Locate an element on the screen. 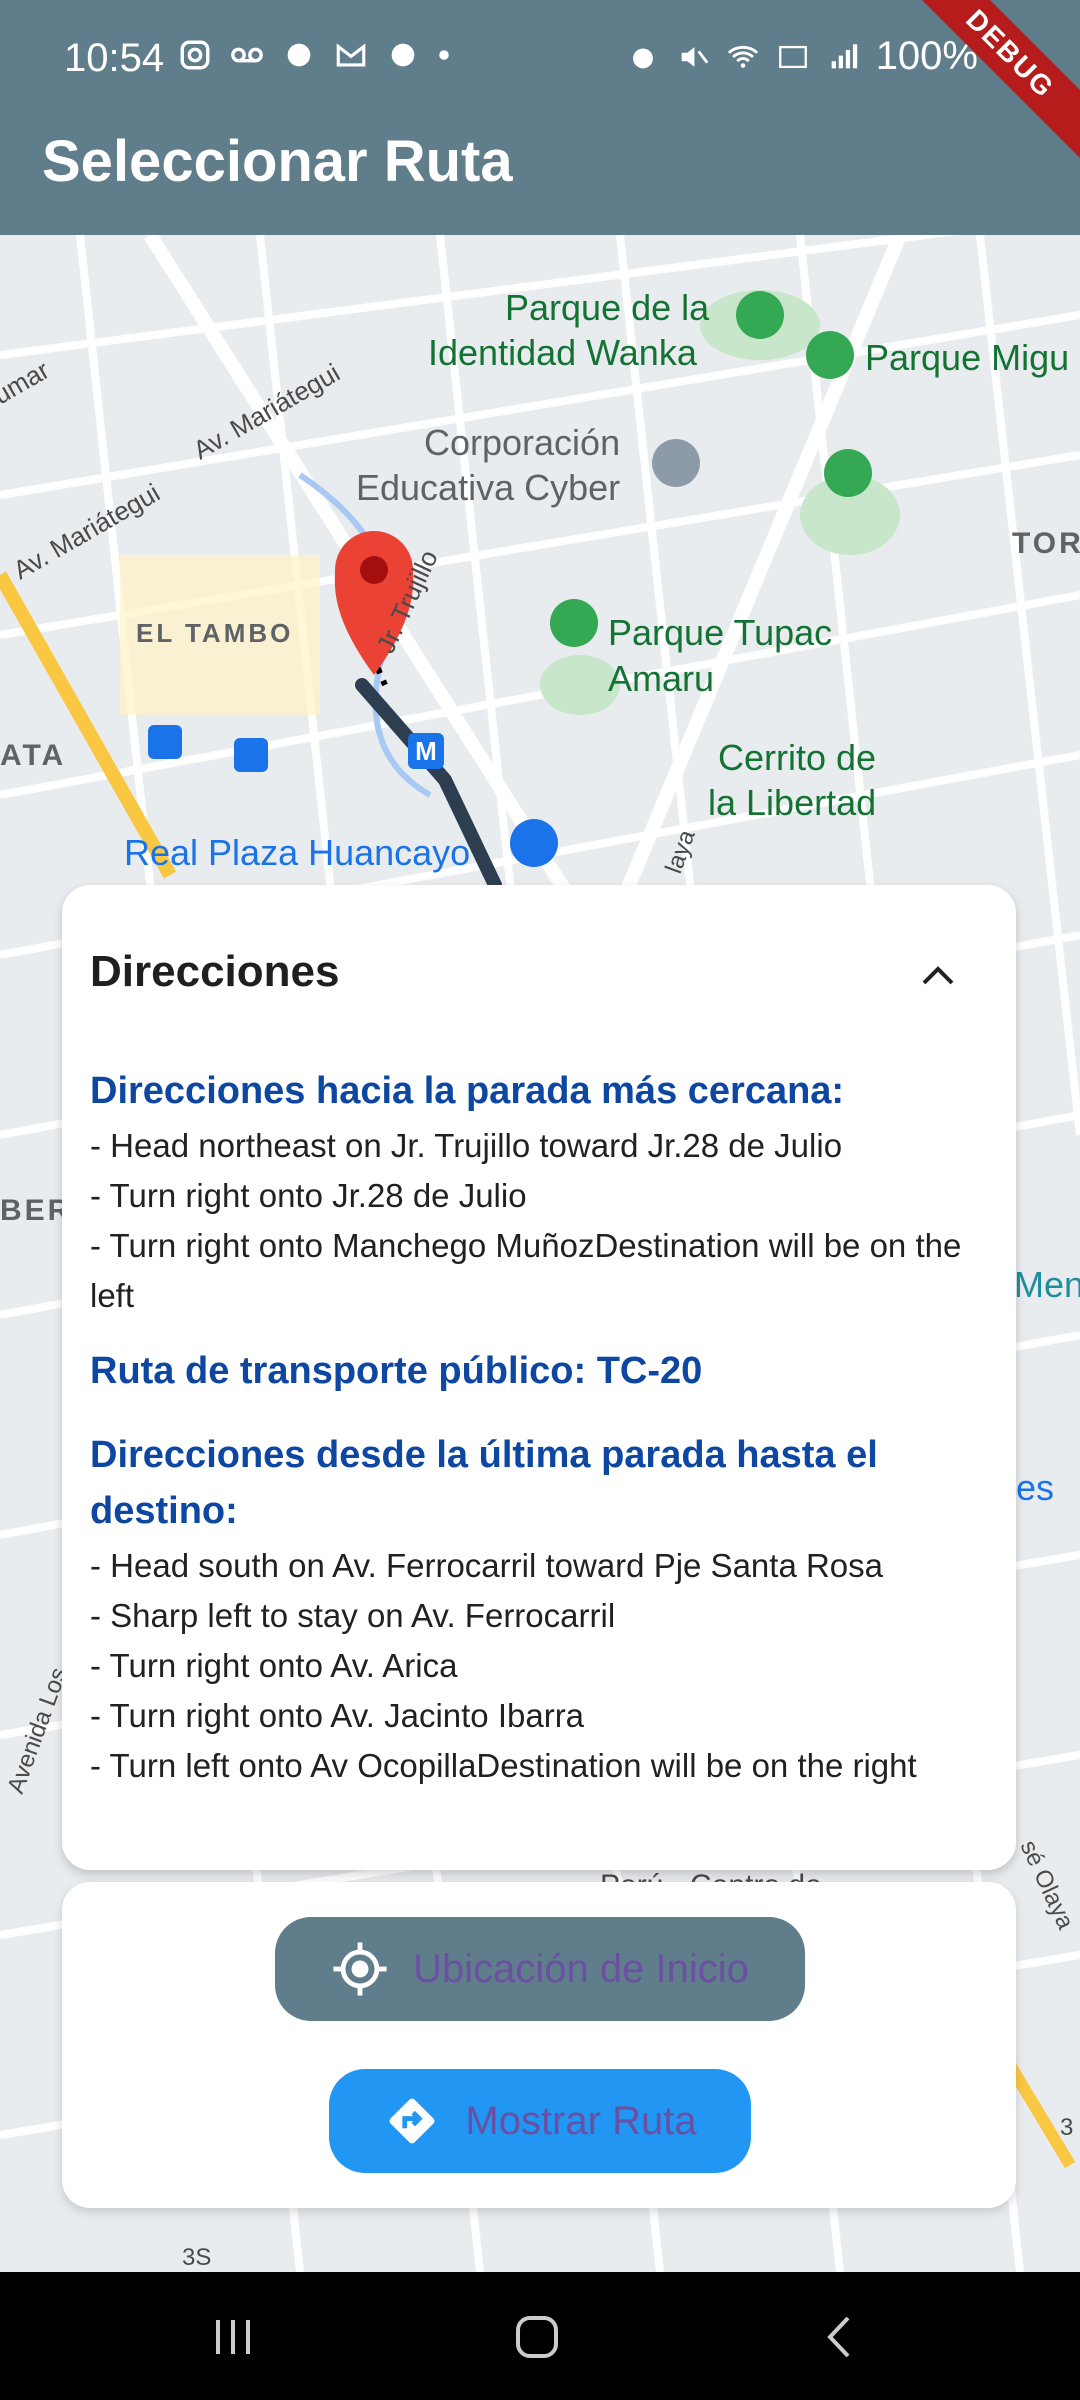 The image size is (1080, 2400). voicemail-icon is located at coordinates (247, 55).